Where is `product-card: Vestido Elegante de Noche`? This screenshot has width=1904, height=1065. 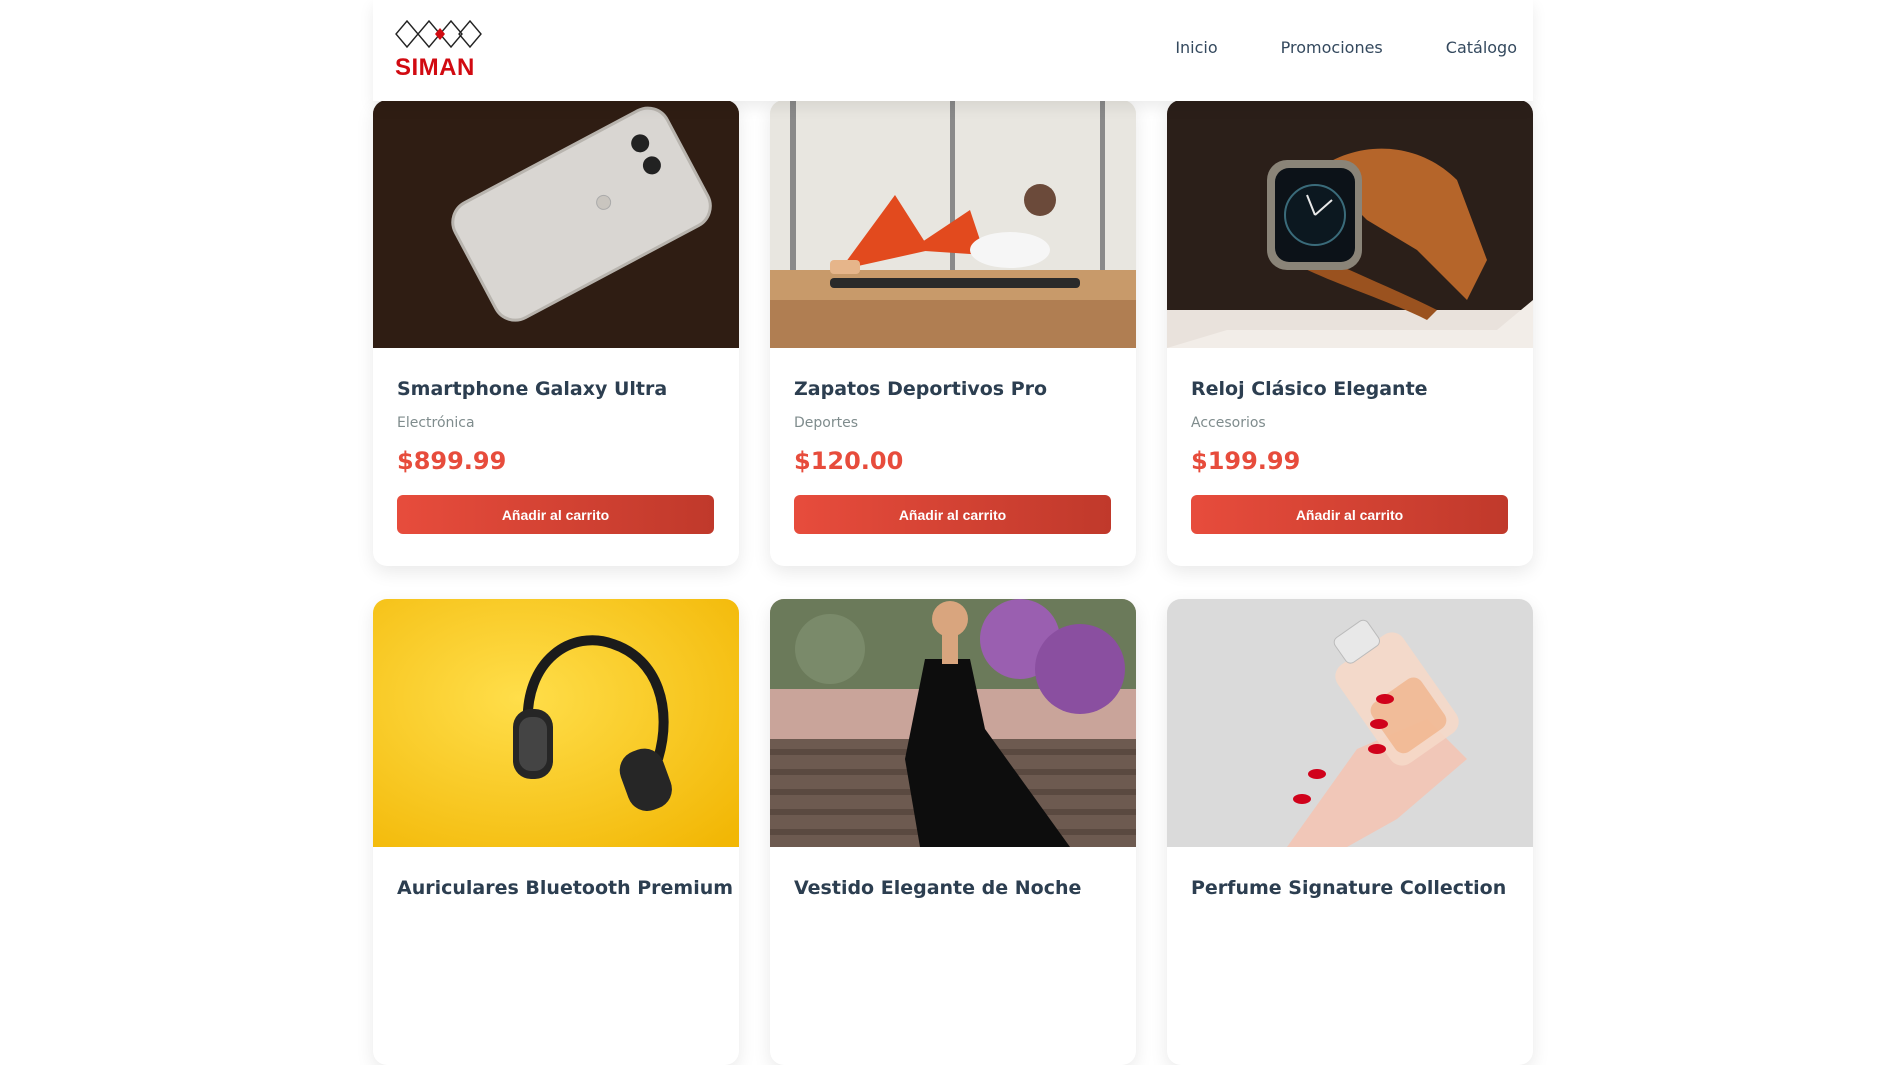
product-card: Vestido Elegante de Noche is located at coordinates (953, 832).